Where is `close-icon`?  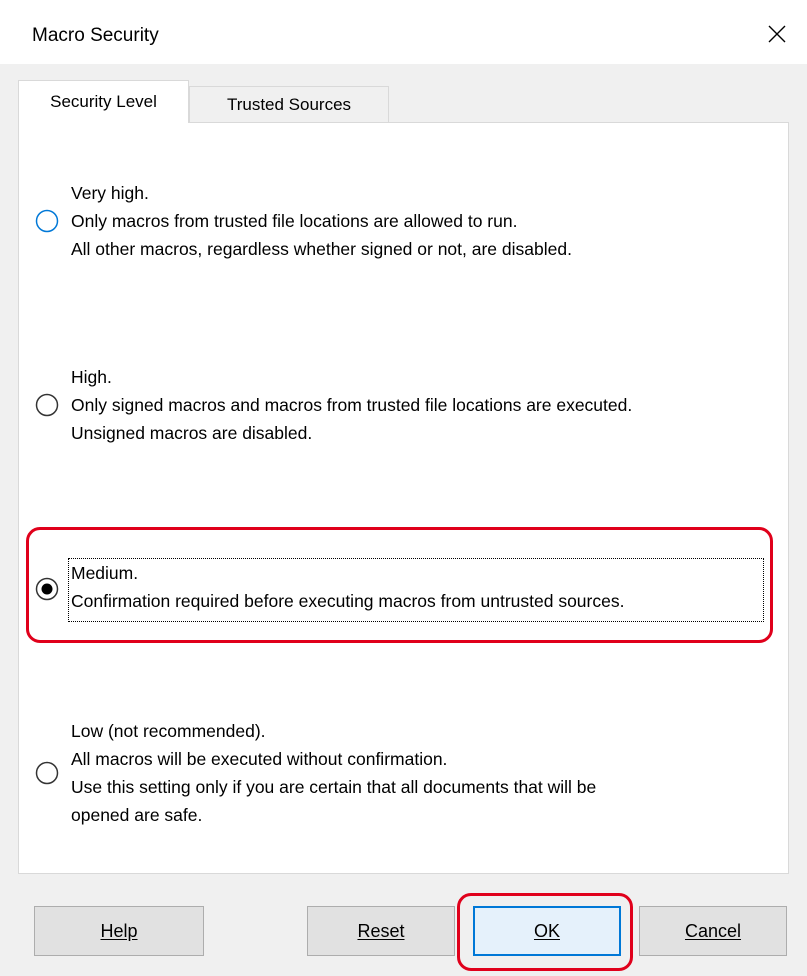 close-icon is located at coordinates (777, 34).